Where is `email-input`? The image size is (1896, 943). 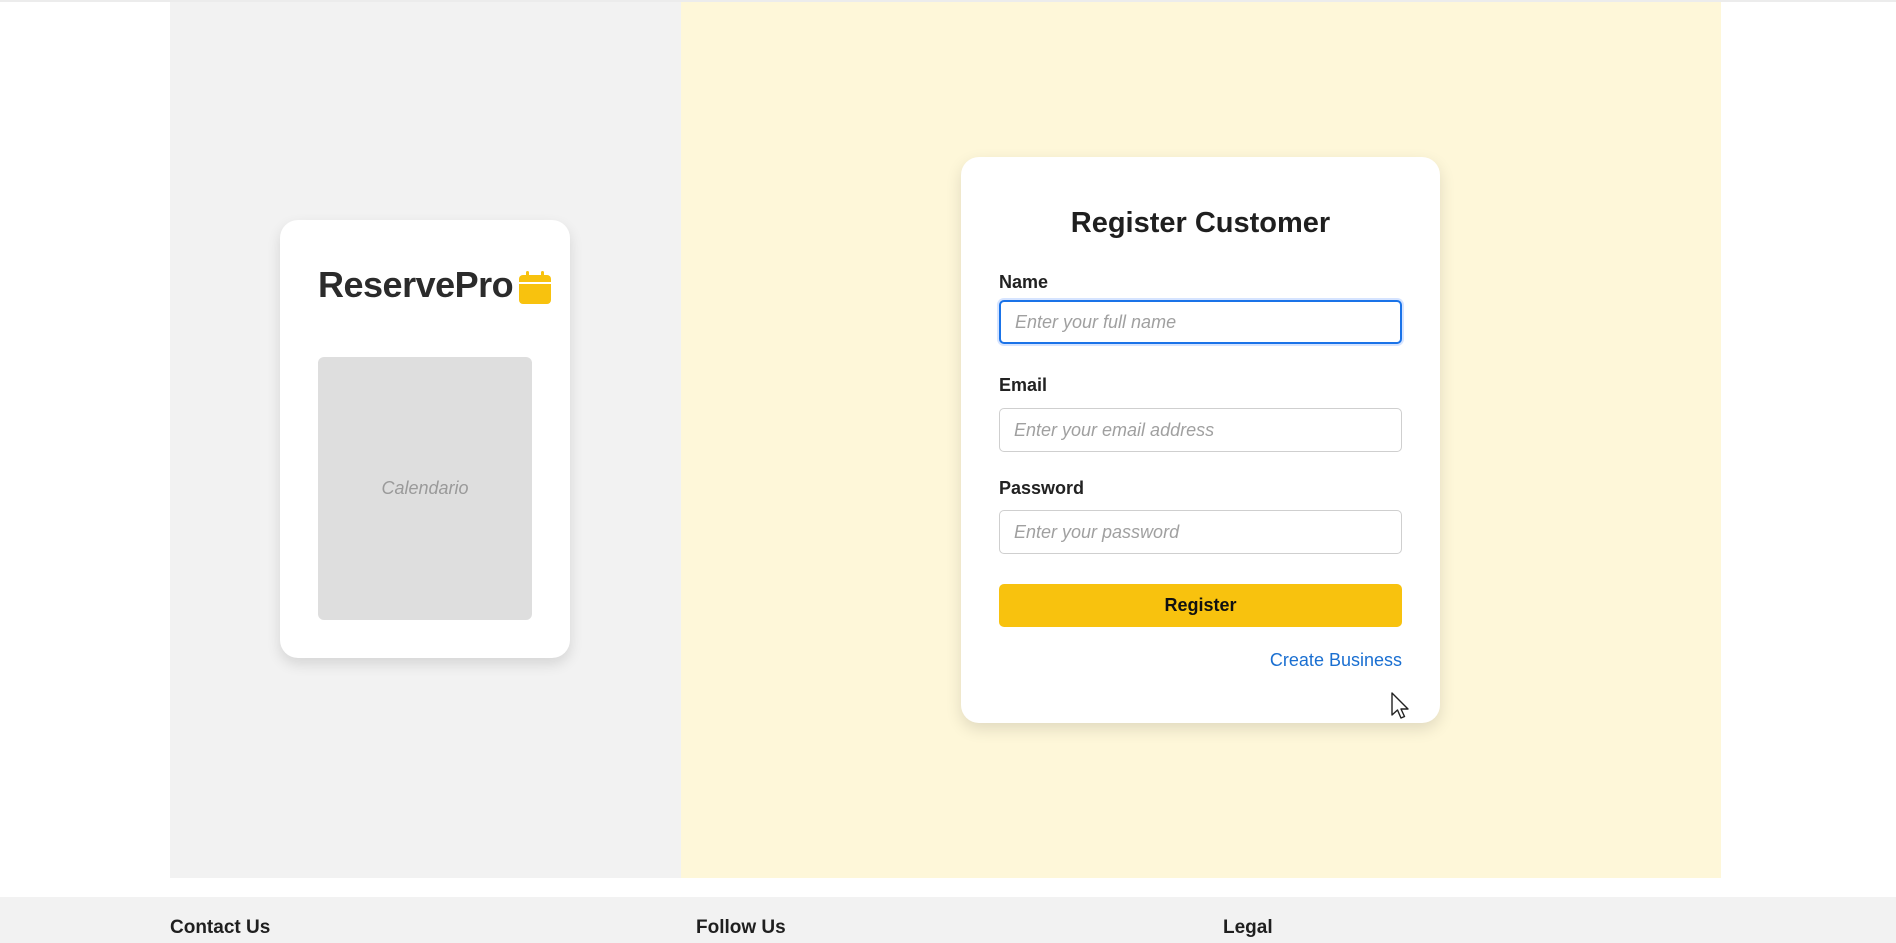 email-input is located at coordinates (1200, 430).